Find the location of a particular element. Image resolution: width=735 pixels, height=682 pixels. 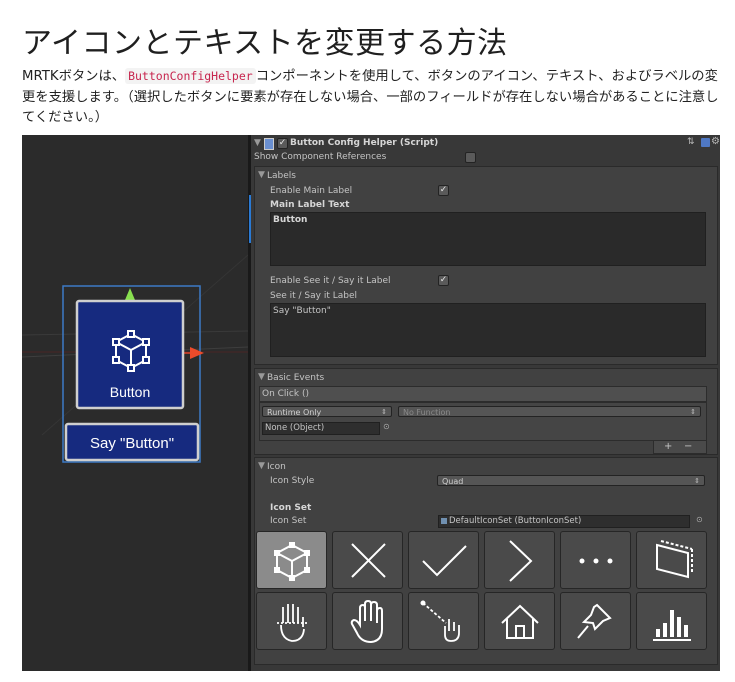

icon-tile-adjust is located at coordinates (671, 560).